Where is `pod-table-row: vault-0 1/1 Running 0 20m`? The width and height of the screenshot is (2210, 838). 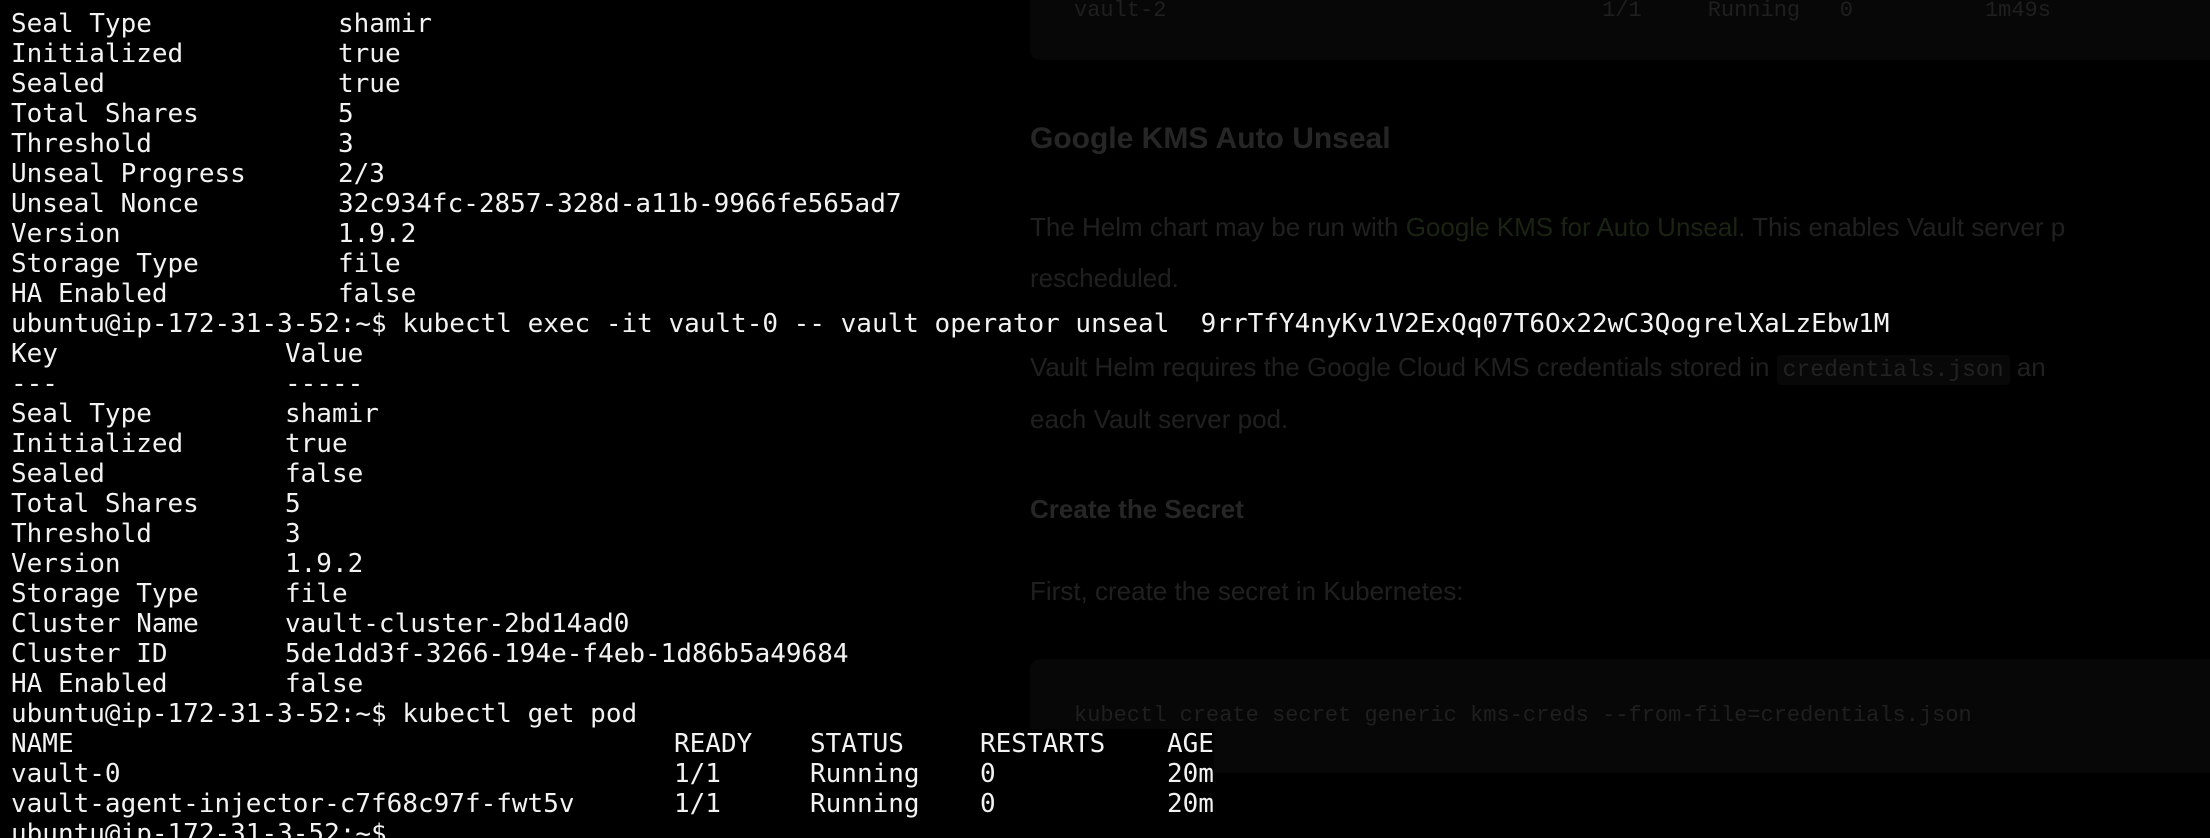 pod-table-row: vault-0 1/1 Running 0 20m is located at coordinates (612, 774).